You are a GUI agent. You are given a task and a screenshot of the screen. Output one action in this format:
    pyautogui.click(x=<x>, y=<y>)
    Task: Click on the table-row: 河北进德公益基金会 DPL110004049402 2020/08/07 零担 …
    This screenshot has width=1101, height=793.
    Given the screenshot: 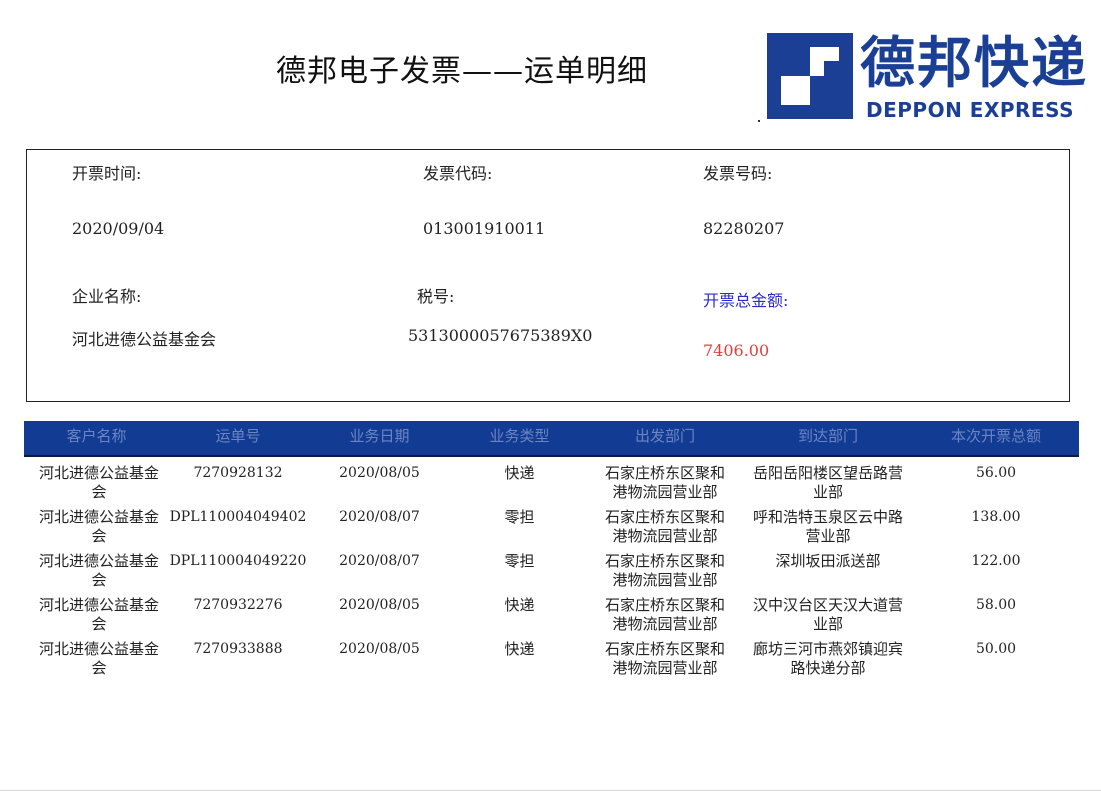 What is the action you would take?
    pyautogui.click(x=551, y=530)
    